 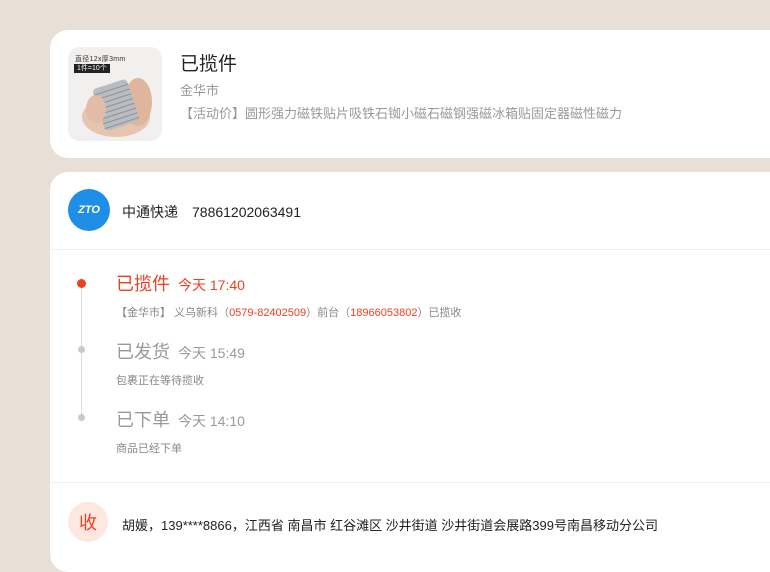 I want to click on receiver-badge-icon: 收, so click(x=88, y=522).